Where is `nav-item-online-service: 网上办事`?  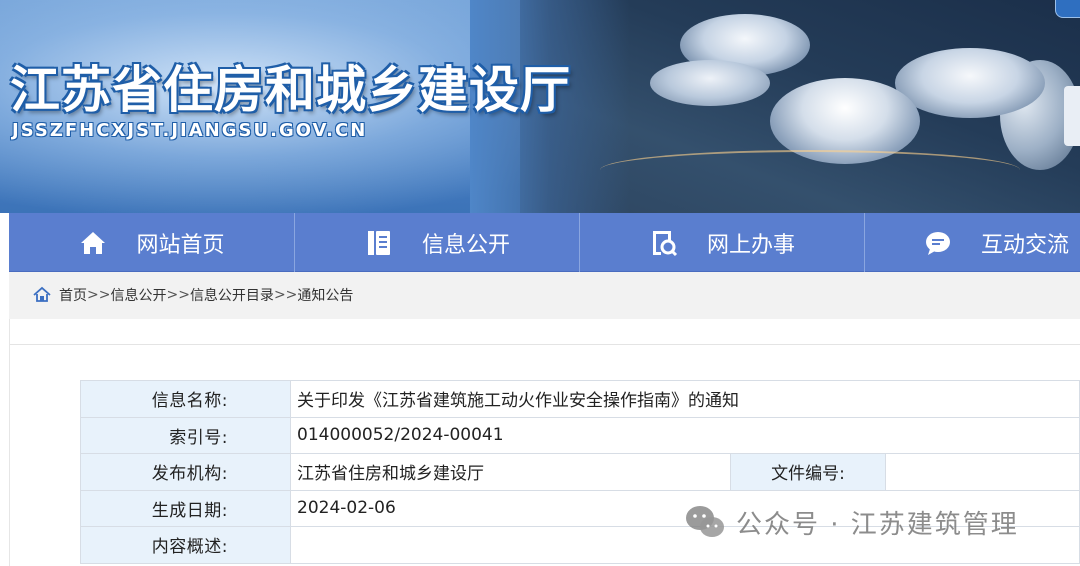
nav-item-online-service: 网上办事 is located at coordinates (721, 242).